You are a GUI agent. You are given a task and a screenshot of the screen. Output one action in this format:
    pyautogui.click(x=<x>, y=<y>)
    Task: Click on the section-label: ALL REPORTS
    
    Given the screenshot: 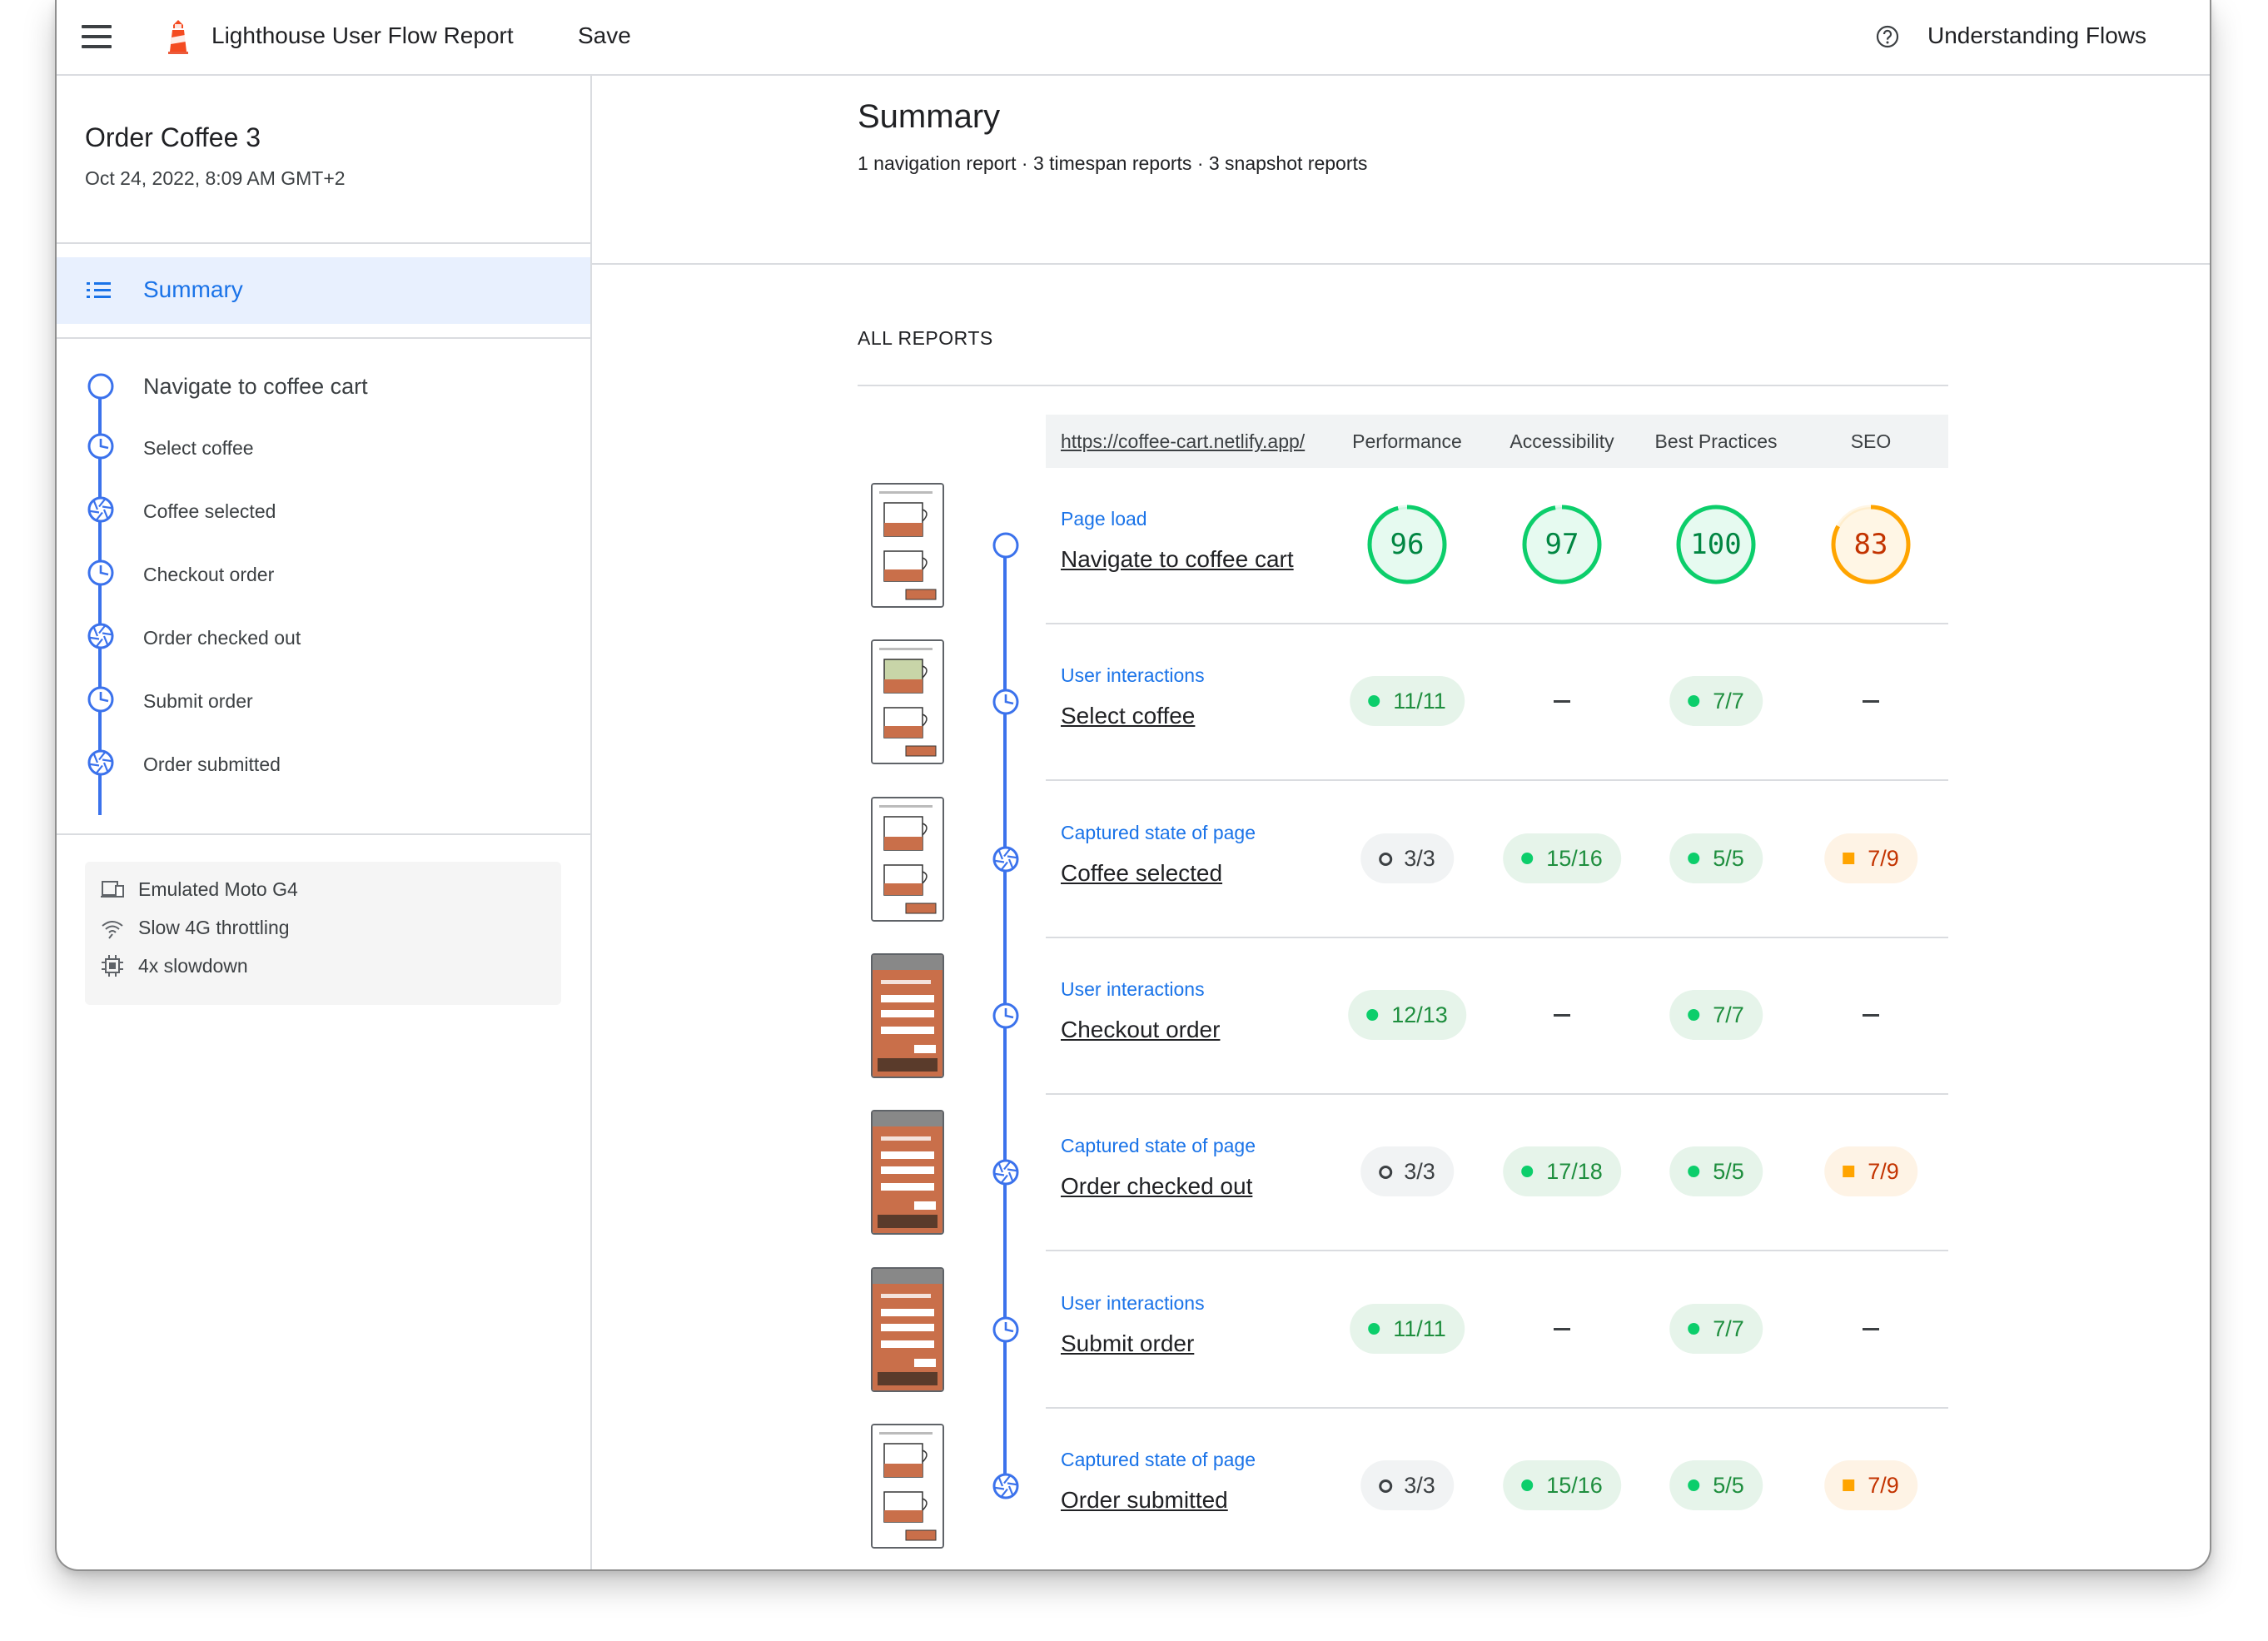 What is the action you would take?
    pyautogui.click(x=925, y=338)
    